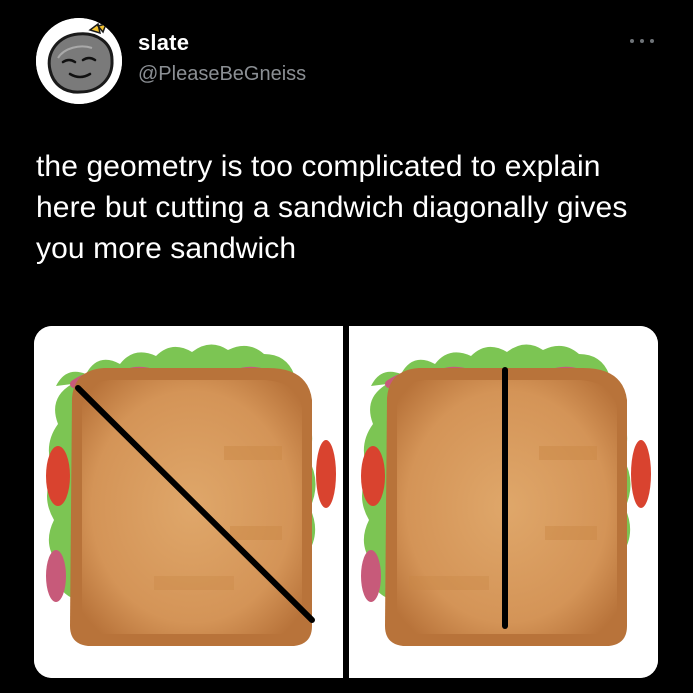 Image resolution: width=693 pixels, height=693 pixels. I want to click on display-name: slate, so click(163, 43).